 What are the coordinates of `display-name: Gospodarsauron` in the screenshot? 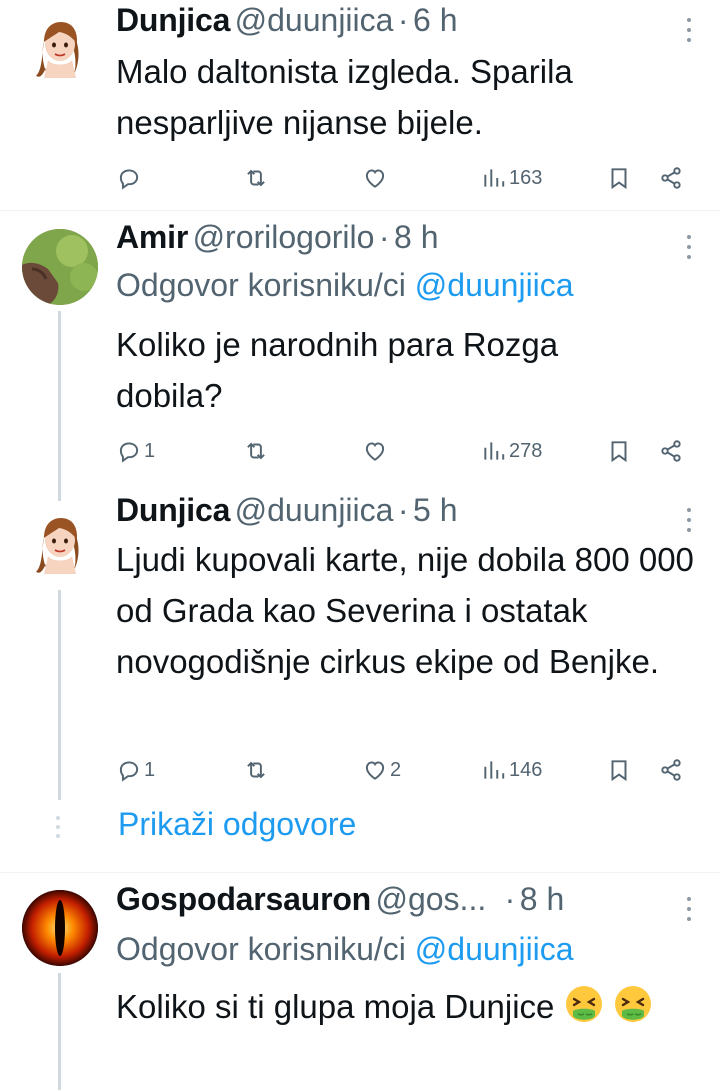 It's located at (243, 899).